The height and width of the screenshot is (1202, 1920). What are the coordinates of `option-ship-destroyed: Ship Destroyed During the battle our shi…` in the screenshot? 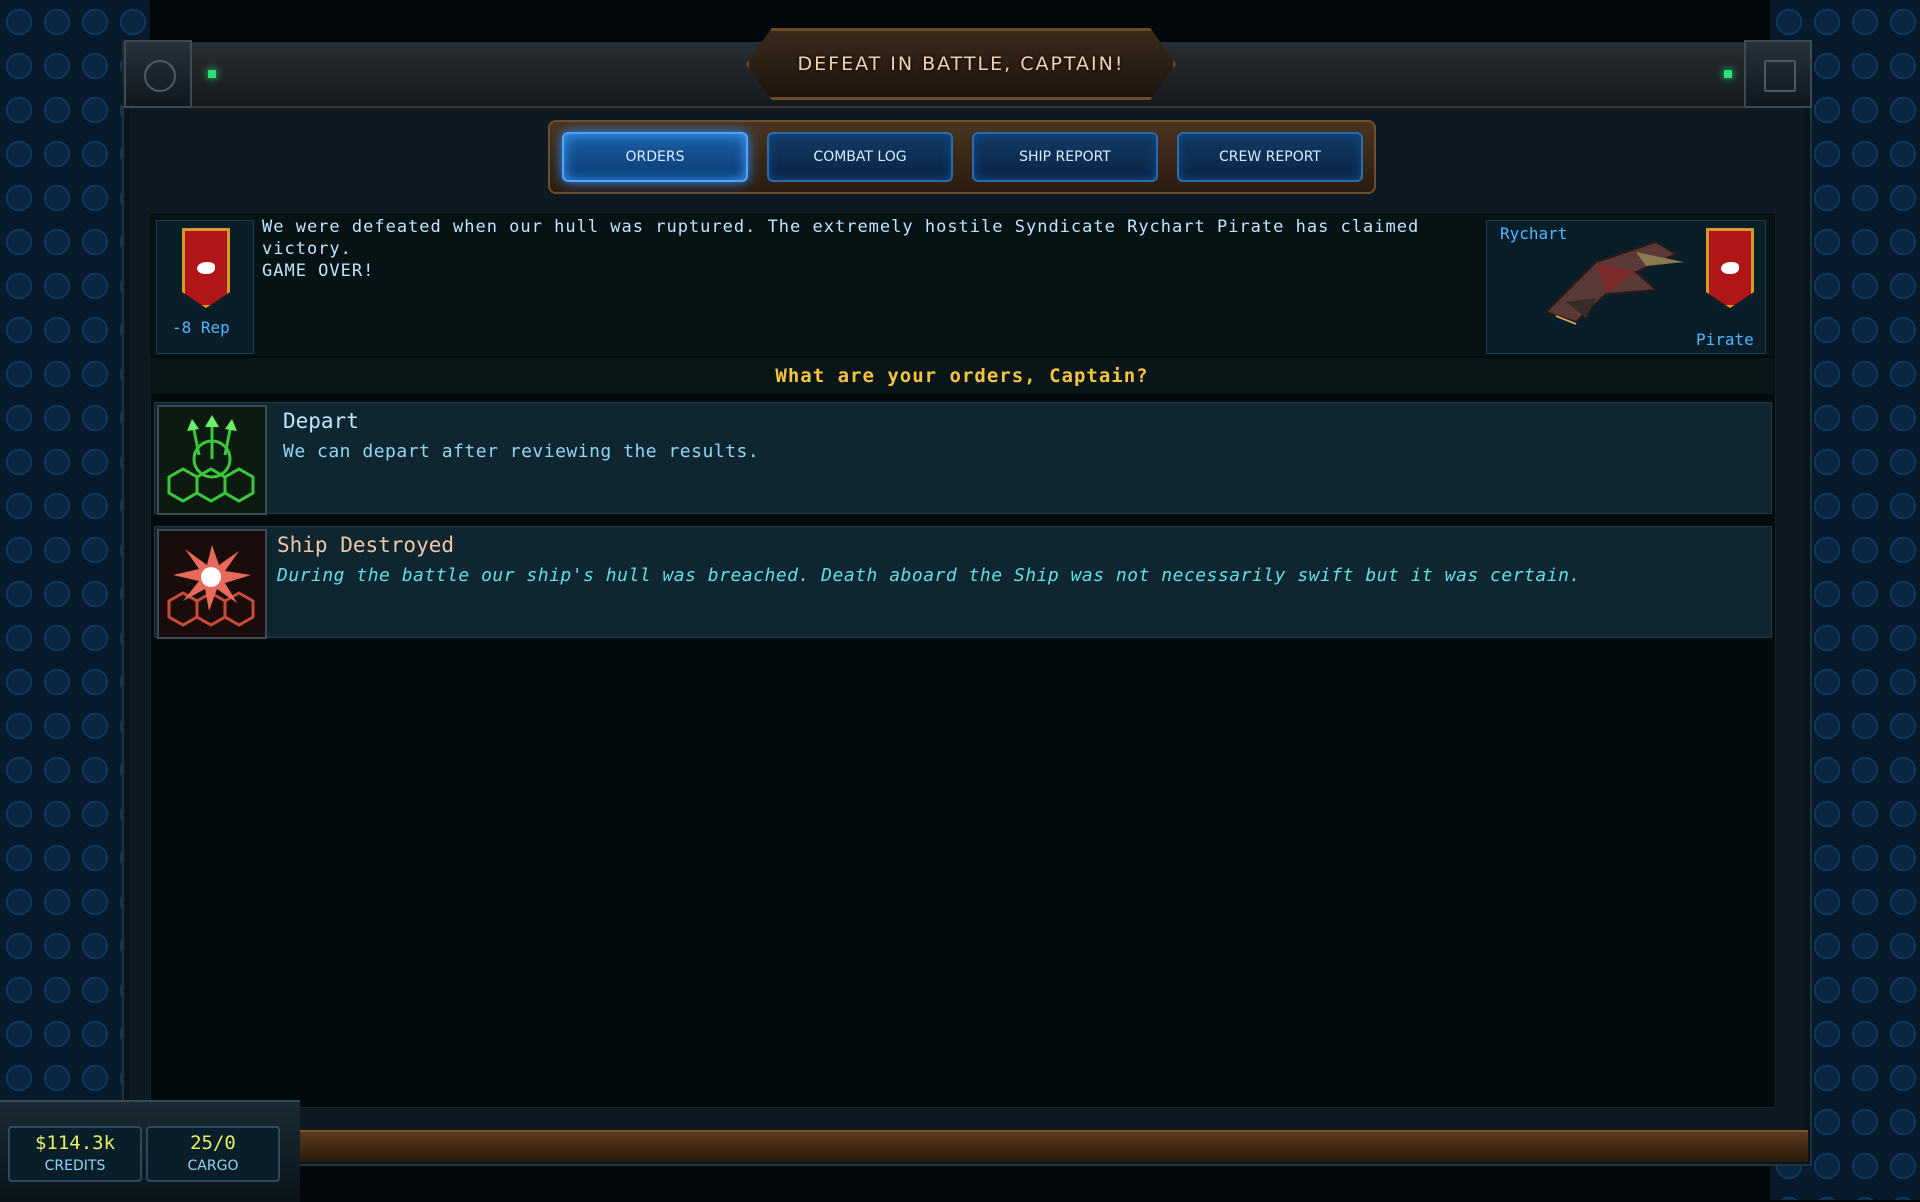 It's located at (963, 582).